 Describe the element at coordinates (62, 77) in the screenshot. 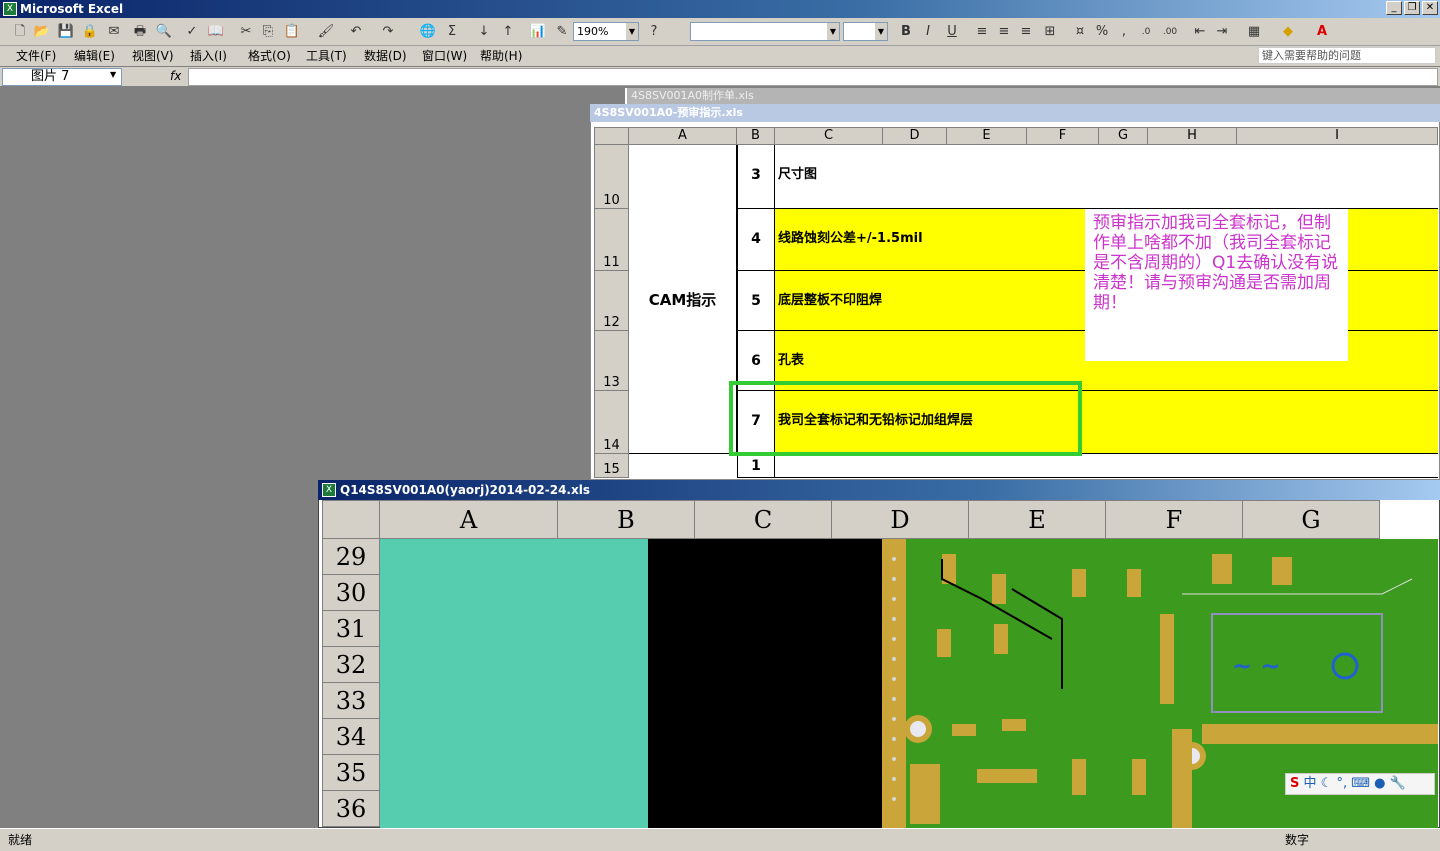

I see `name-box: 图片 7` at that location.